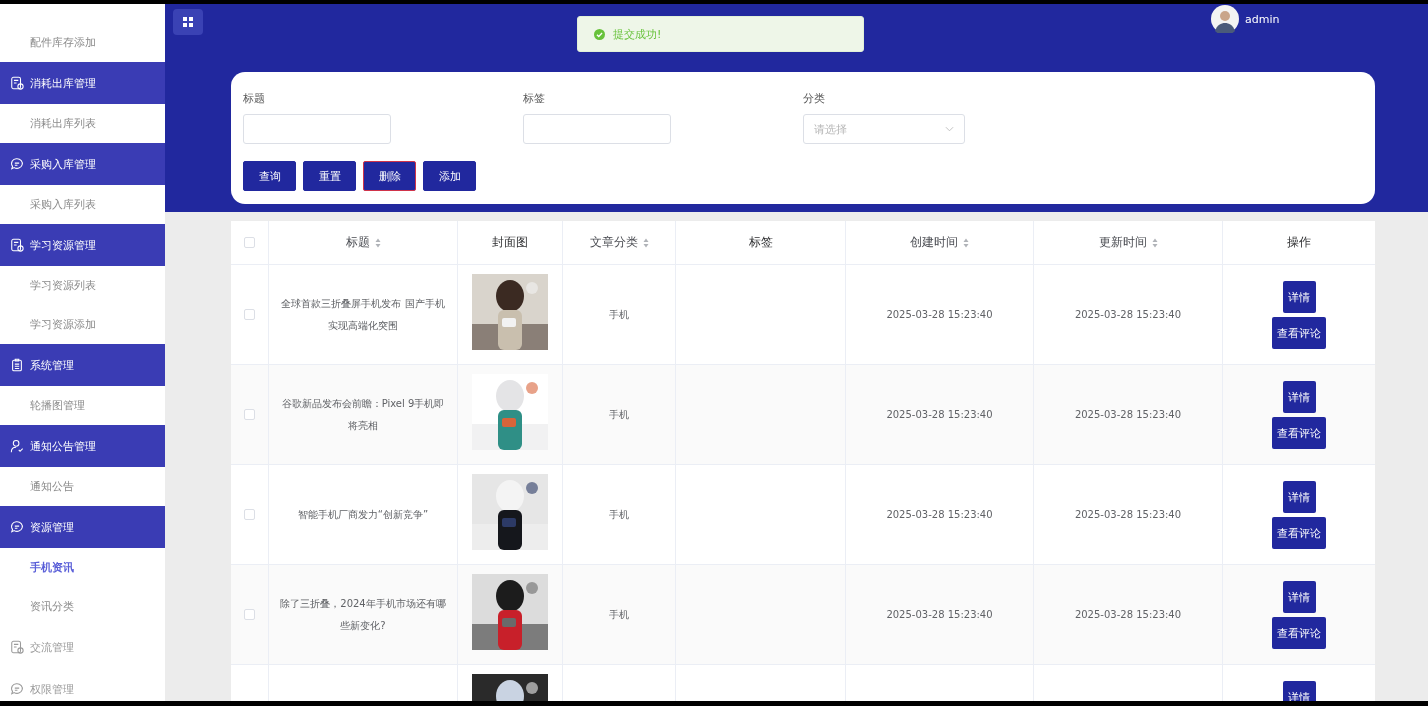 This screenshot has width=1428, height=706. What do you see at coordinates (363, 514) in the screenshot?
I see `article-title: 智能手机厂商发力“创新竞争”` at bounding box center [363, 514].